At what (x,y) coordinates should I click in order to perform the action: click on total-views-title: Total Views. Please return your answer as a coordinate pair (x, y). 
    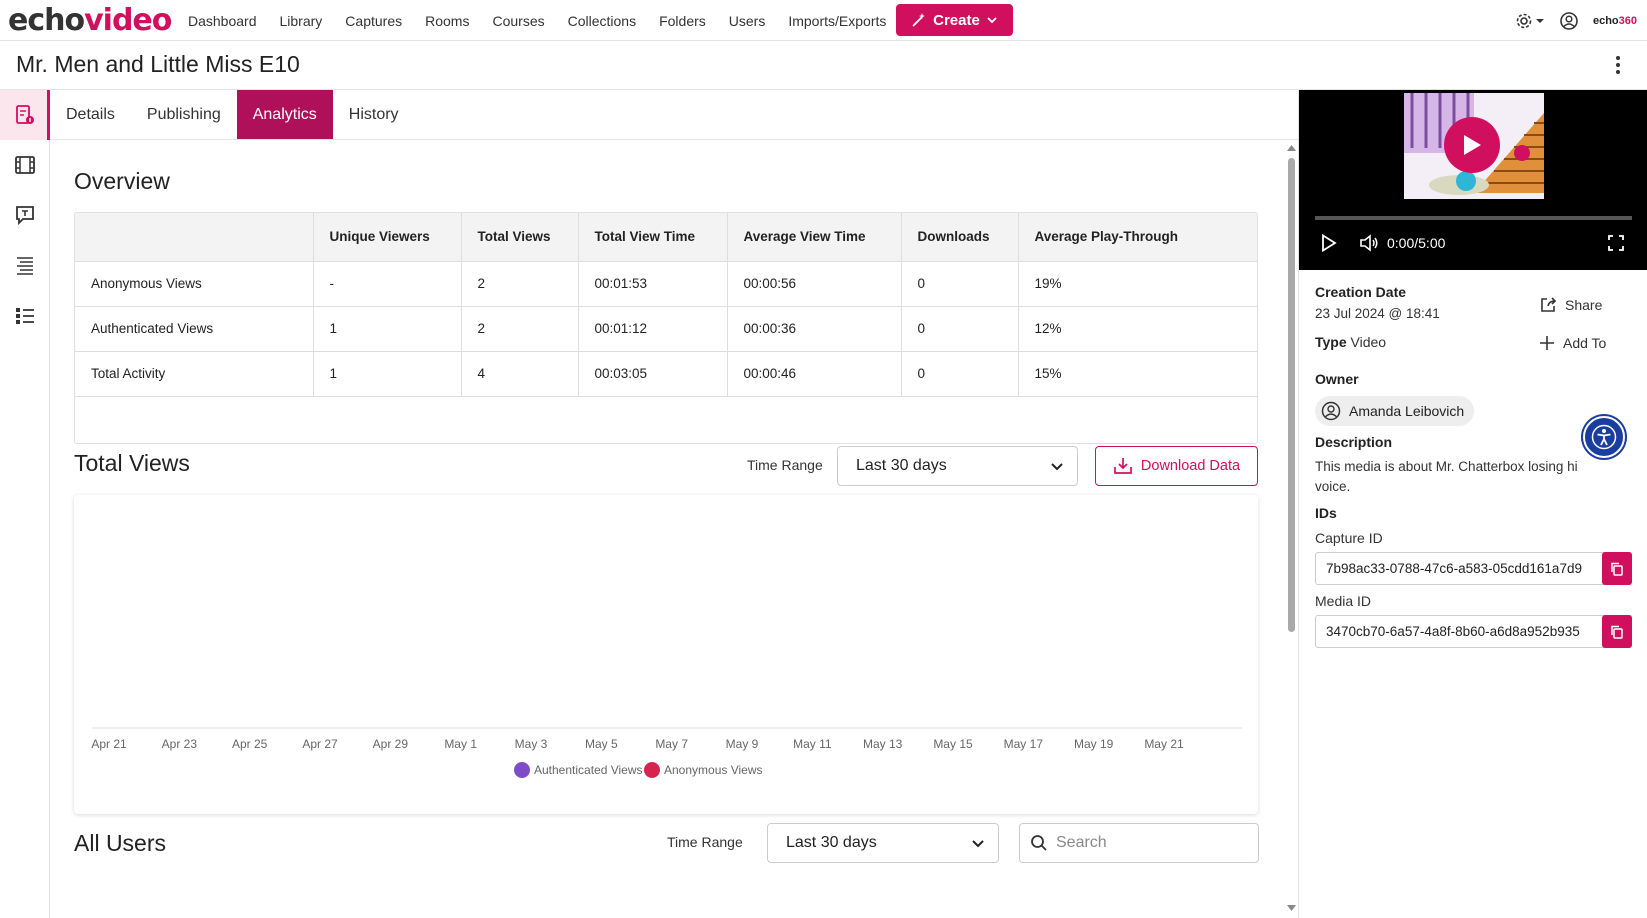
    Looking at the image, I should click on (132, 463).